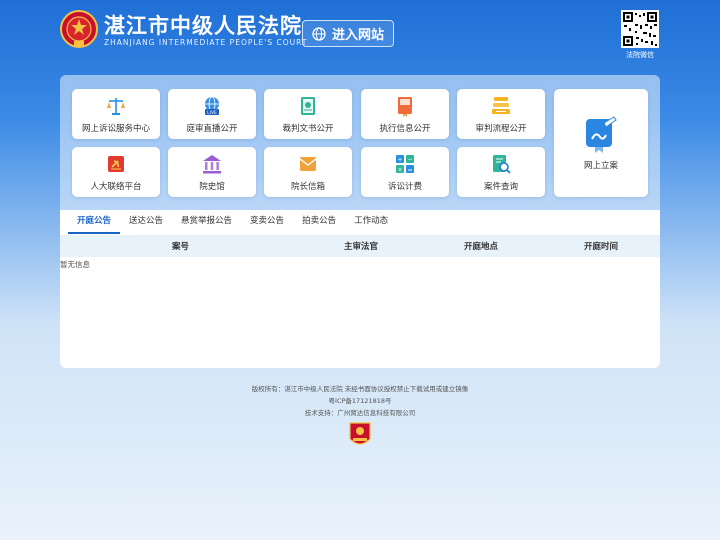 This screenshot has height=540, width=720. What do you see at coordinates (481, 247) in the screenshot?
I see `column-hearing-location: 开庭地点` at bounding box center [481, 247].